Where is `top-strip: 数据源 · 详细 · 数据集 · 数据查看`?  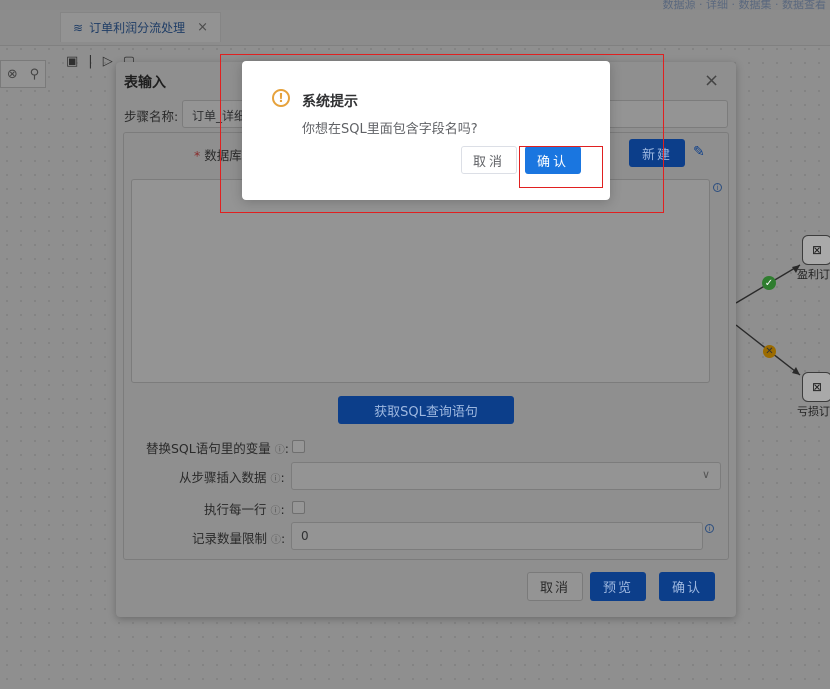 top-strip: 数据源 · 详细 · 数据集 · 数据查看 is located at coordinates (415, 5).